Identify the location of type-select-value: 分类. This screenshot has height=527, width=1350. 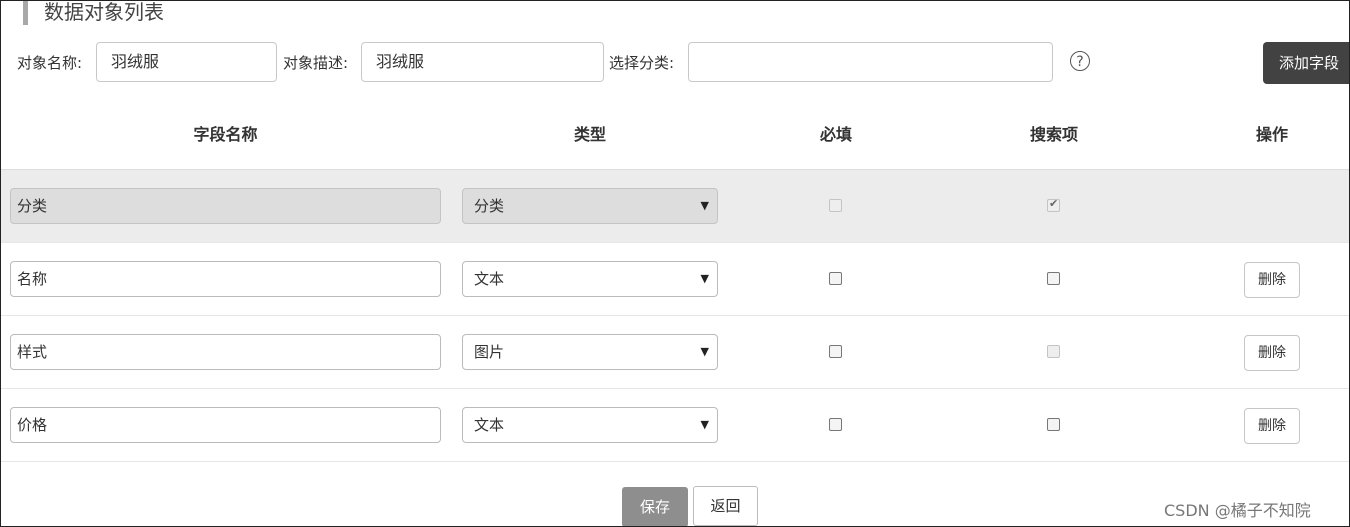
(489, 206).